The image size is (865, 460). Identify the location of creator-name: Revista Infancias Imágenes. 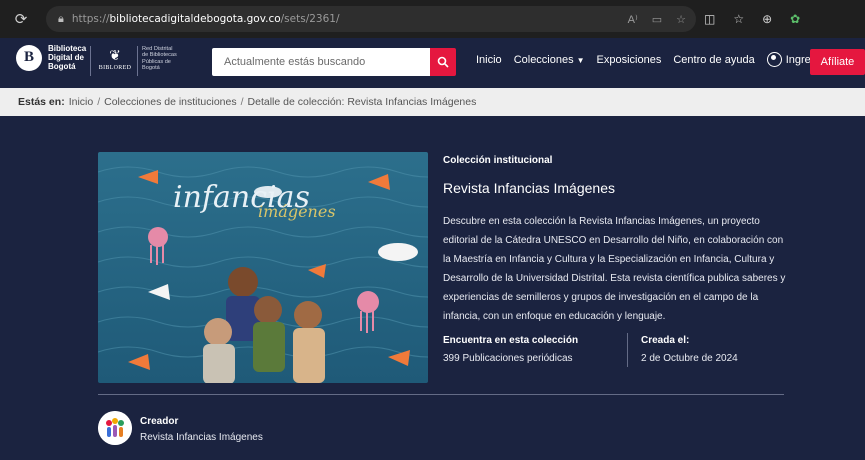
(201, 437).